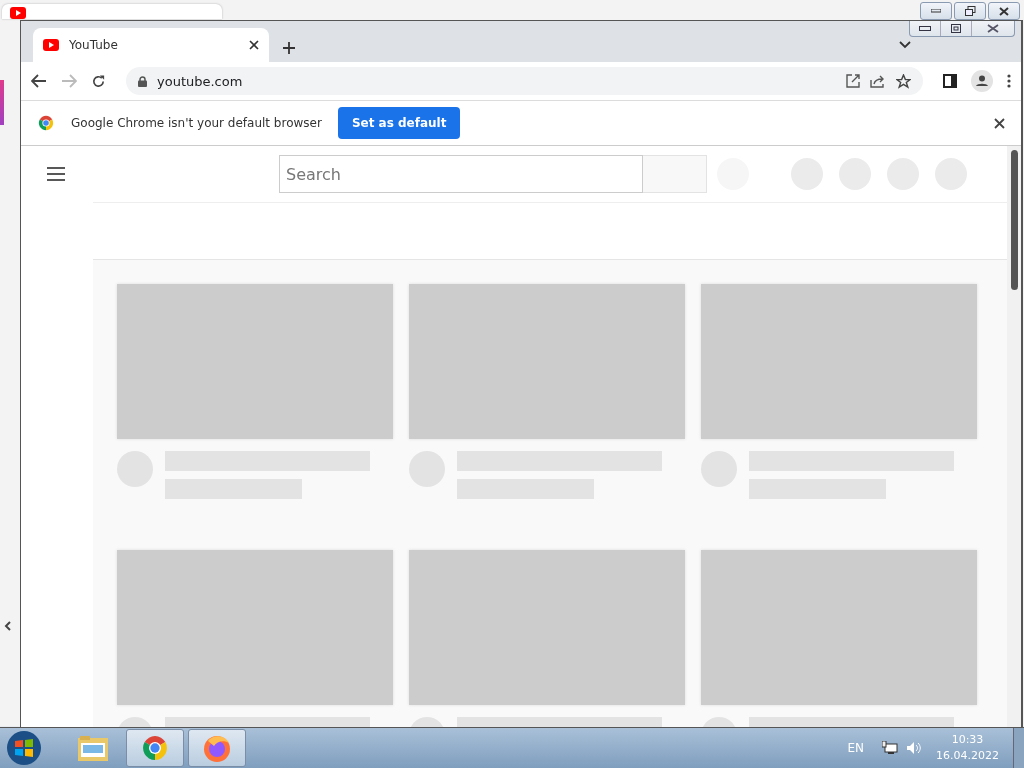  I want to click on search-field: Search, so click(461, 174).